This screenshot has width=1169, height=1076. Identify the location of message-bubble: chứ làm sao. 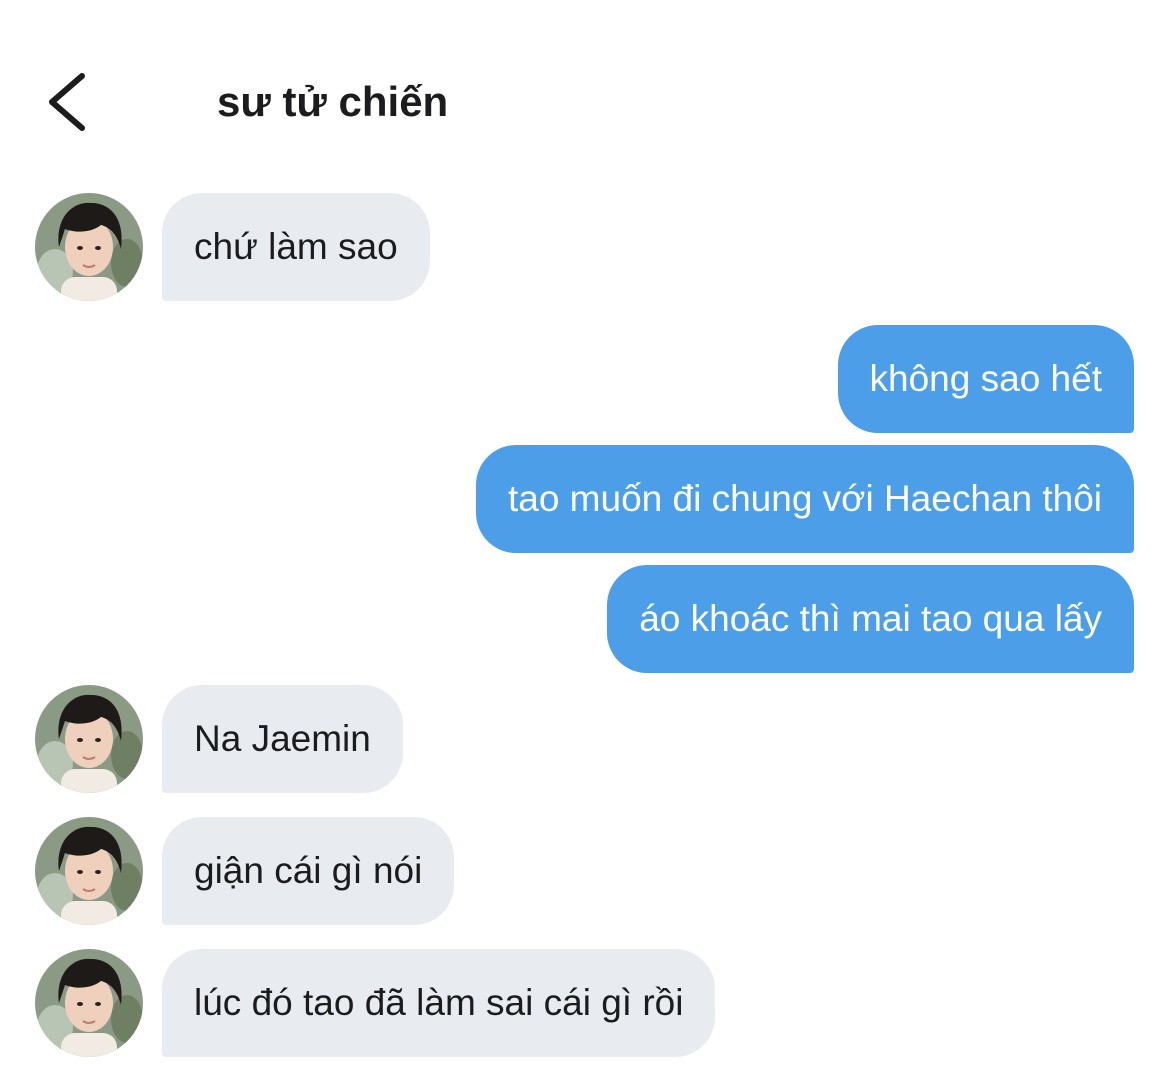
(296, 247).